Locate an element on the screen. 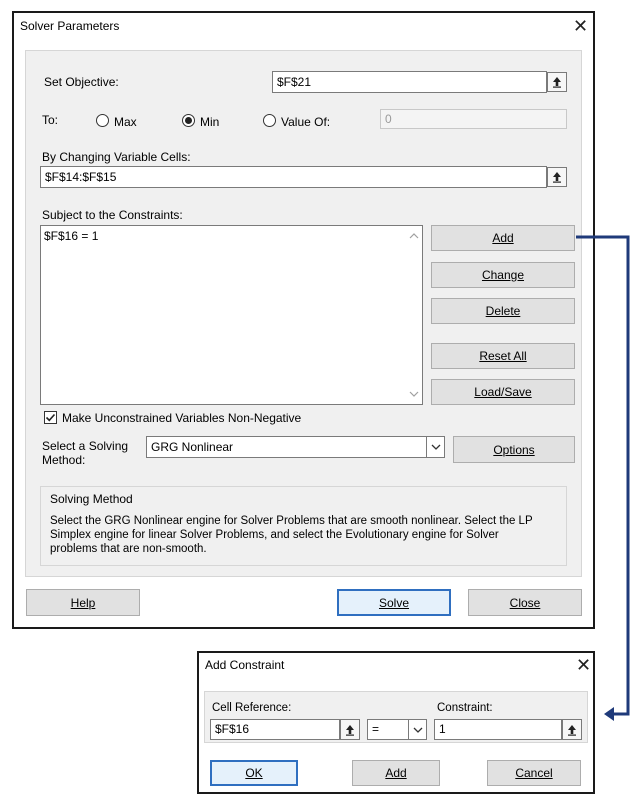  close-button: Close is located at coordinates (525, 602).